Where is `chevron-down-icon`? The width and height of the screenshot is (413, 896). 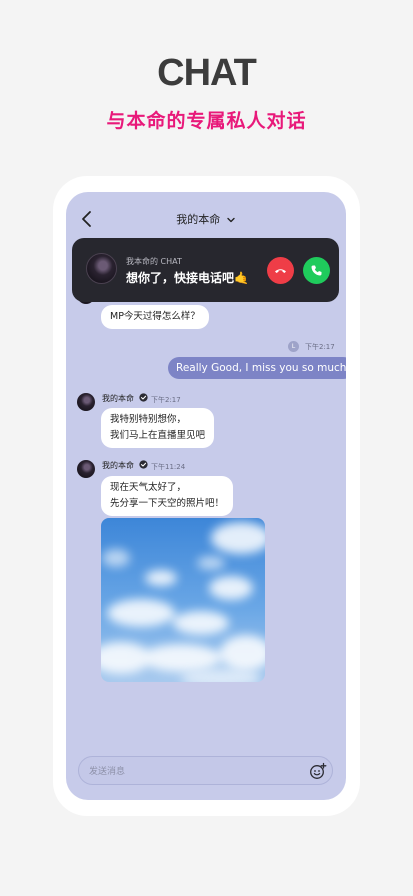 chevron-down-icon is located at coordinates (231, 220).